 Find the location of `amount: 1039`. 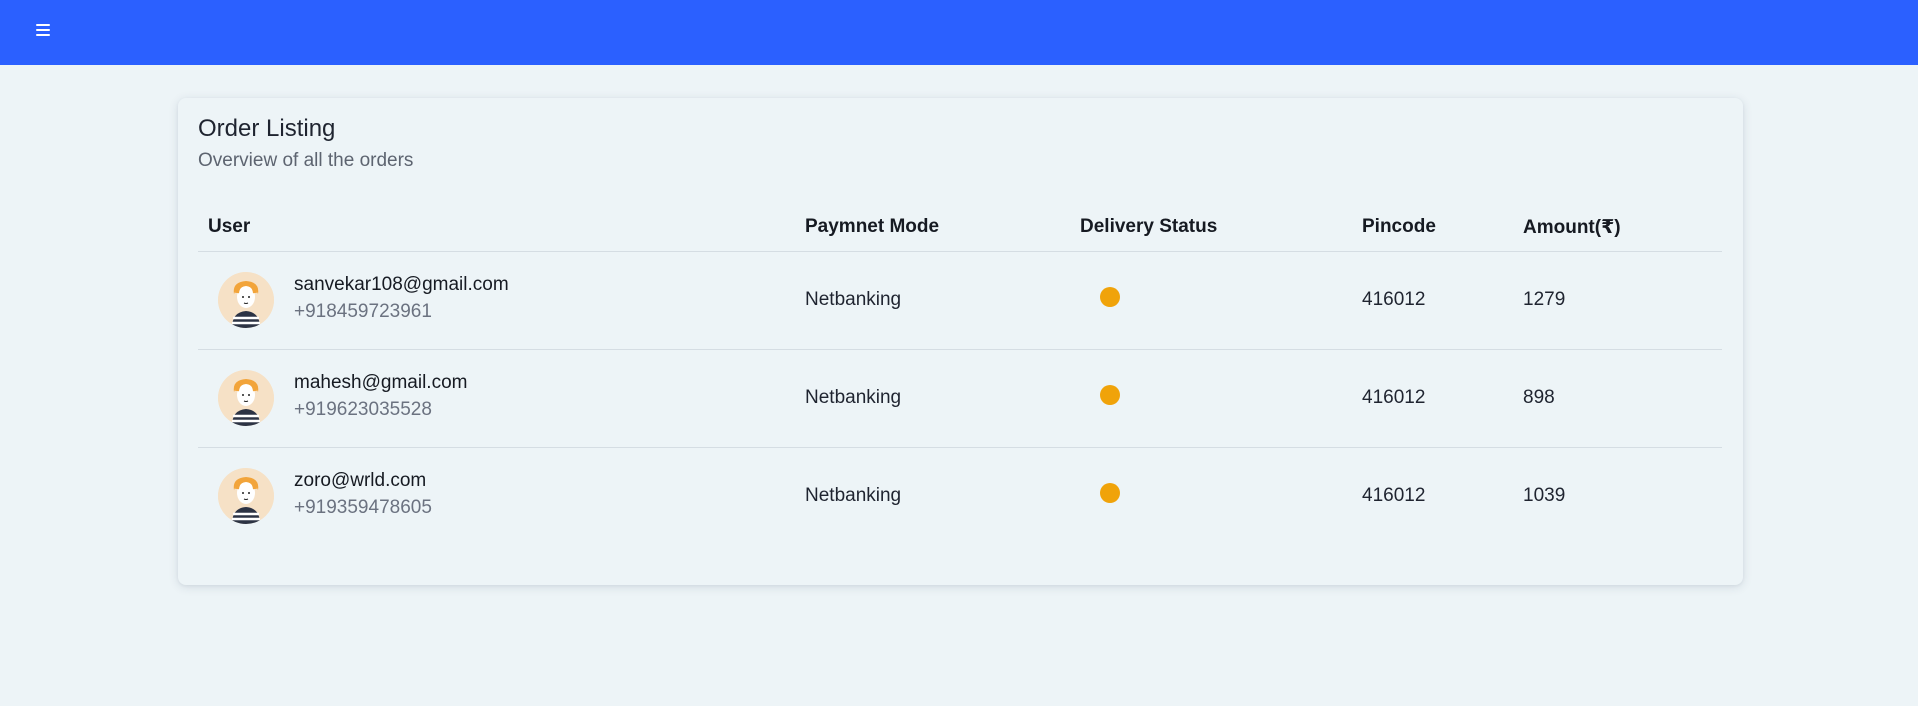

amount: 1039 is located at coordinates (1544, 495).